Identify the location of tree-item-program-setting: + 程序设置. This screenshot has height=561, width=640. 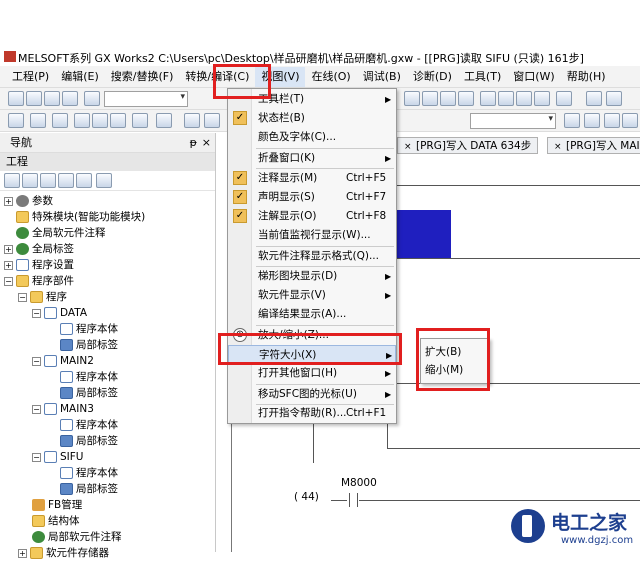
(39, 265).